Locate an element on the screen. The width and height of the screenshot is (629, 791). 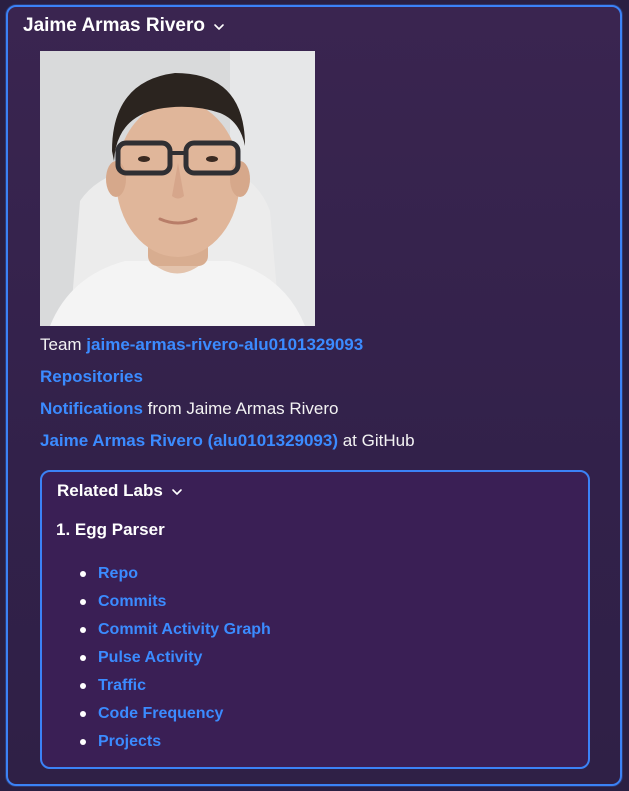
lab-link-repo: Repo is located at coordinates (118, 573).